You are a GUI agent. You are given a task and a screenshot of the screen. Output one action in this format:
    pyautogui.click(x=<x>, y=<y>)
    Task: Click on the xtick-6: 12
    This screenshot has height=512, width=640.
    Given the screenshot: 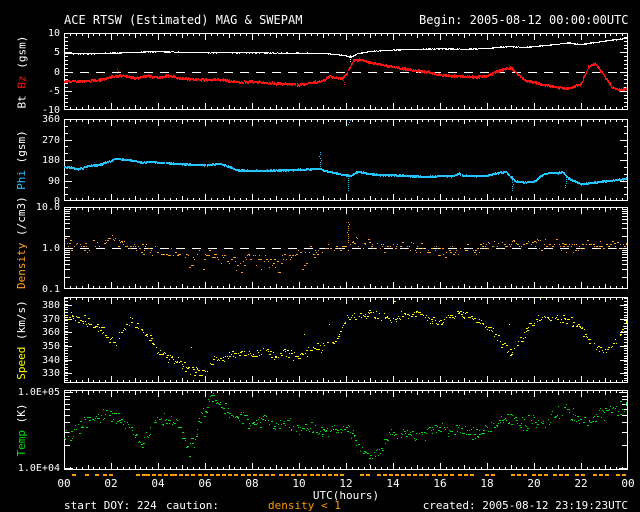 What is the action you would take?
    pyautogui.click(x=346, y=483)
    